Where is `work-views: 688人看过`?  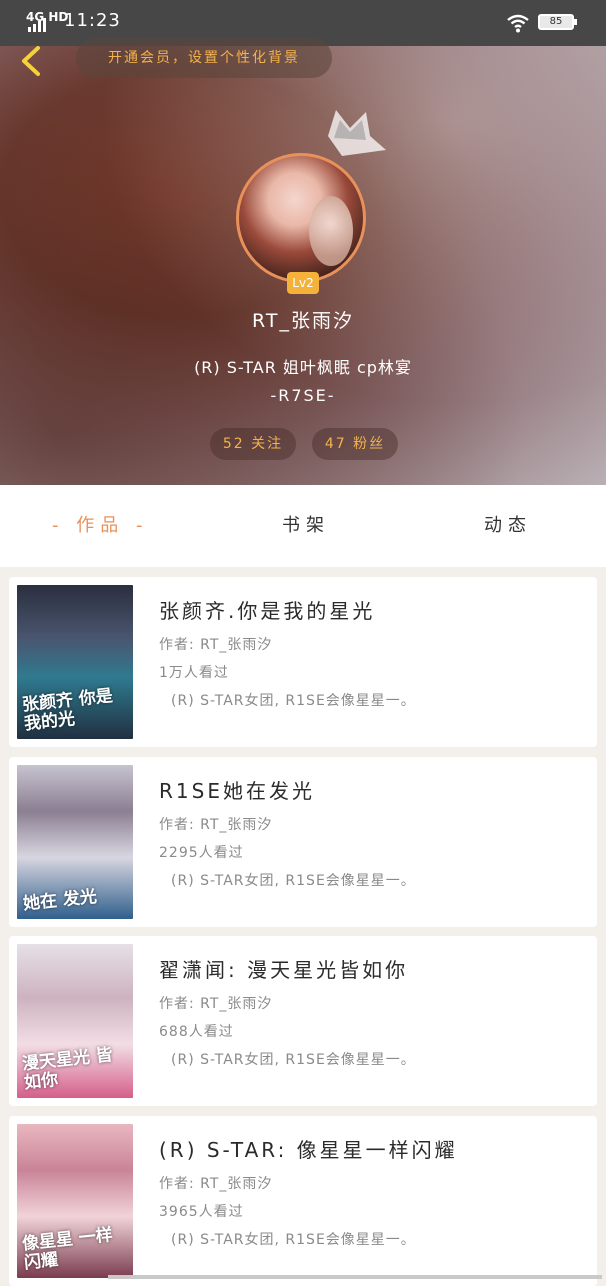
work-views: 688人看过 is located at coordinates (196, 1032).